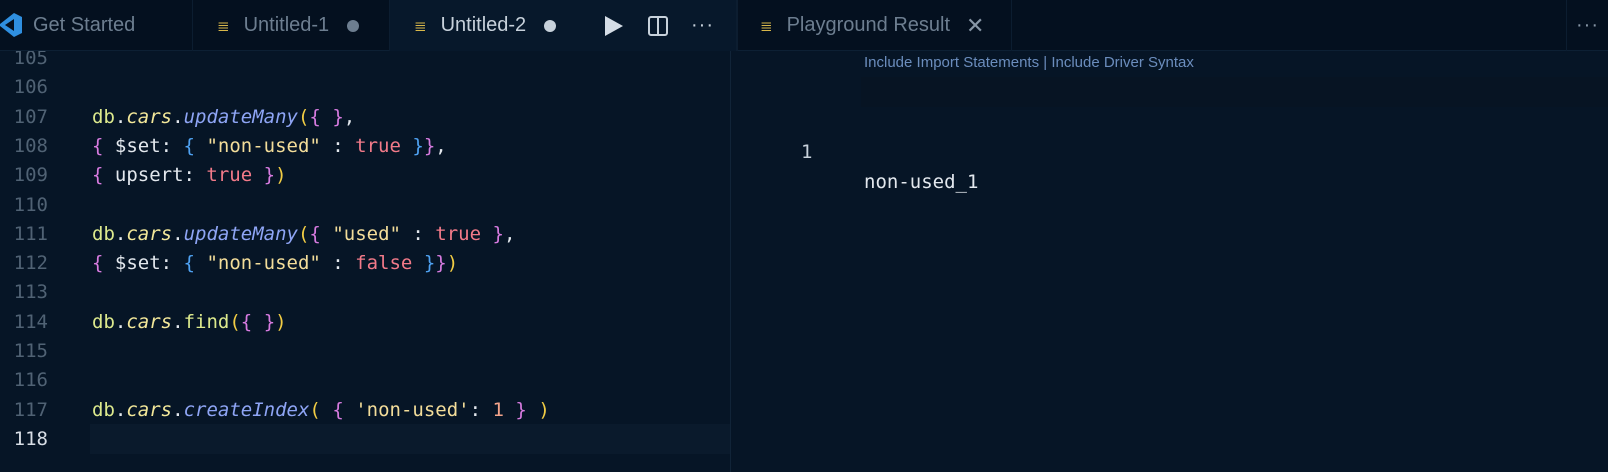 The image size is (1608, 472). Describe the element at coordinates (84, 25) in the screenshot. I see `tab-label: Get Started` at that location.